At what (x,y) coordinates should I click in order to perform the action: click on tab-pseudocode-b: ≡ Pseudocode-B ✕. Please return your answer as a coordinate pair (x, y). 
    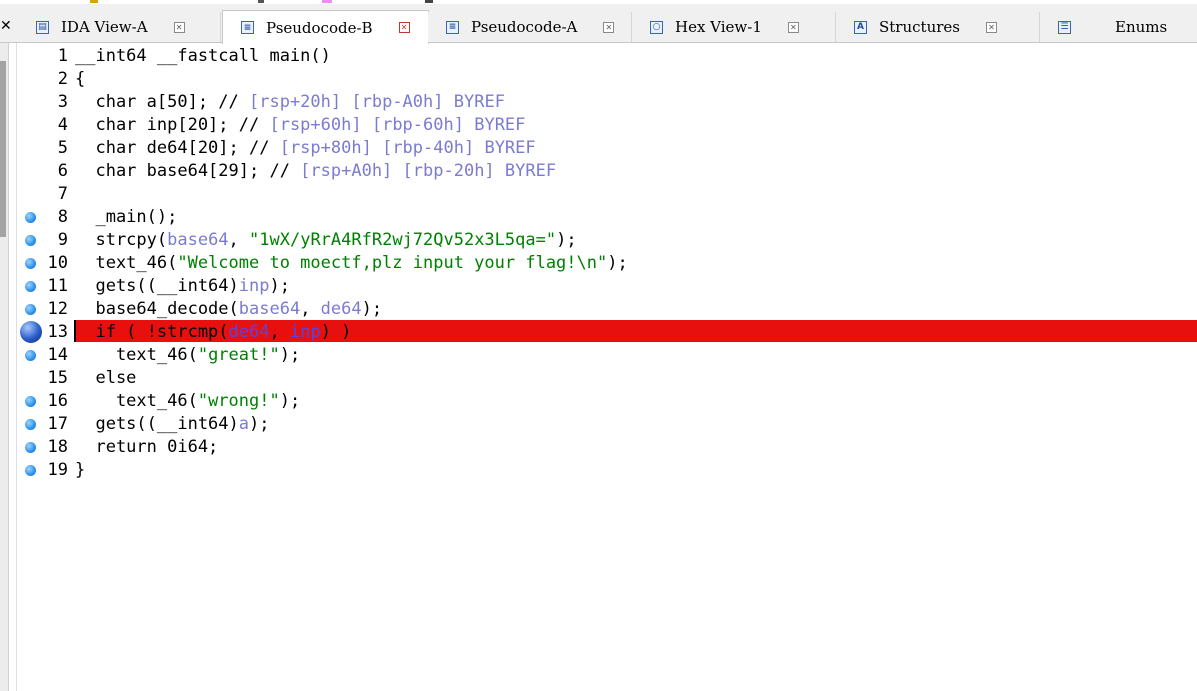
    Looking at the image, I should click on (325, 27).